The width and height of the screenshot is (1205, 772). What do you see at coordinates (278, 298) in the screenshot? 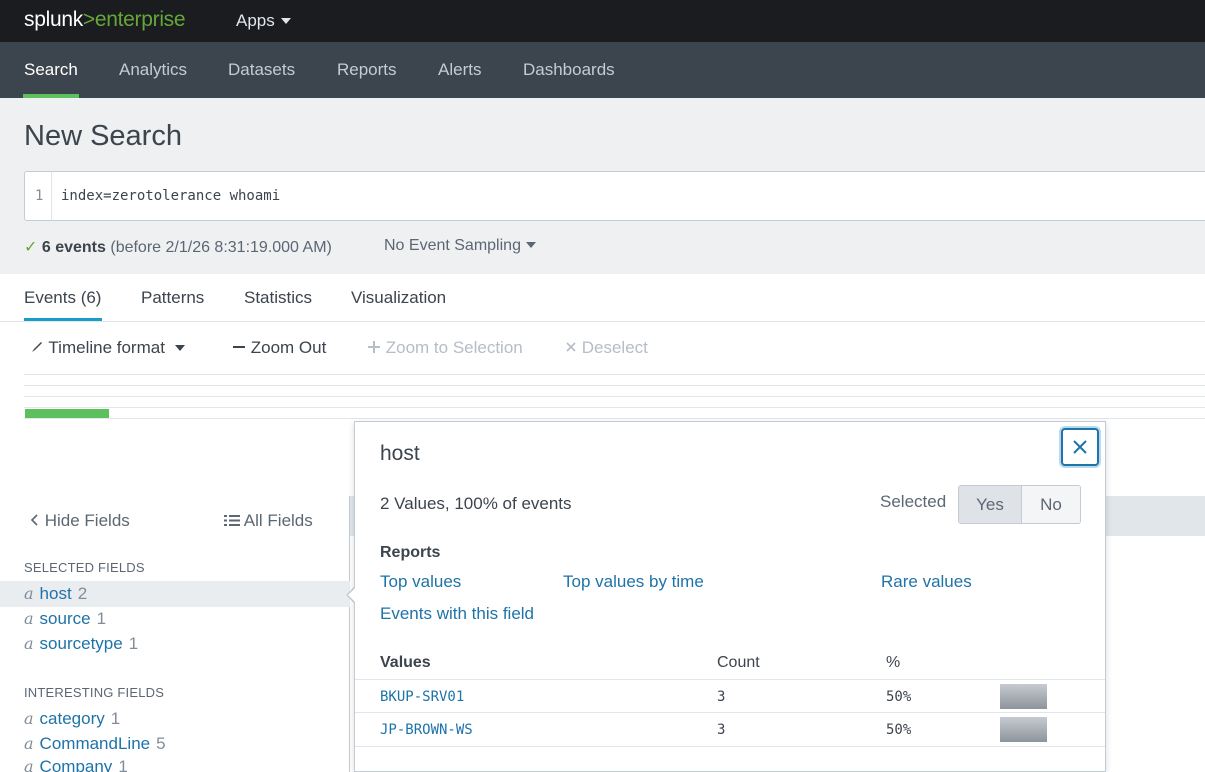
I see `tab-statistics: Statistics` at bounding box center [278, 298].